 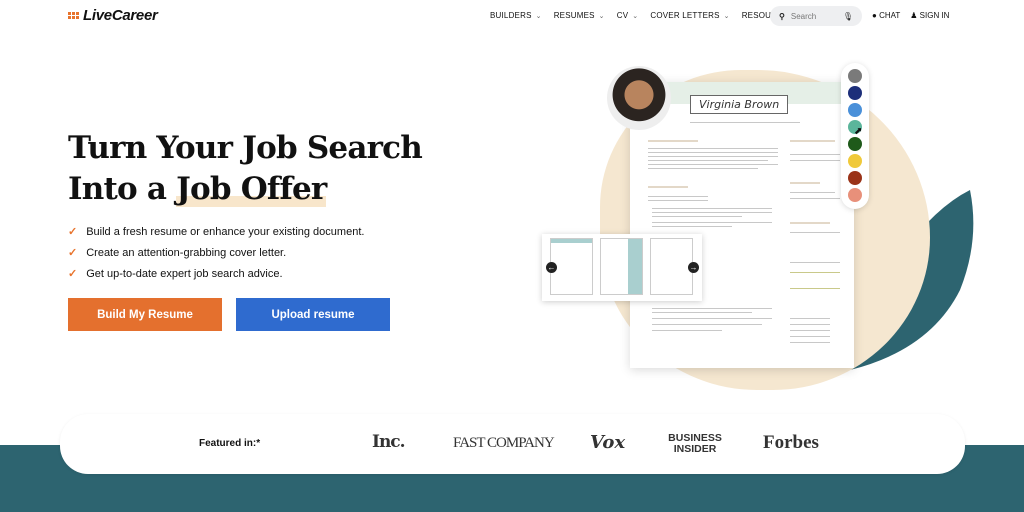 What do you see at coordinates (689, 15) in the screenshot?
I see `nav-cover-letters: COVER LETTERS ⌄` at bounding box center [689, 15].